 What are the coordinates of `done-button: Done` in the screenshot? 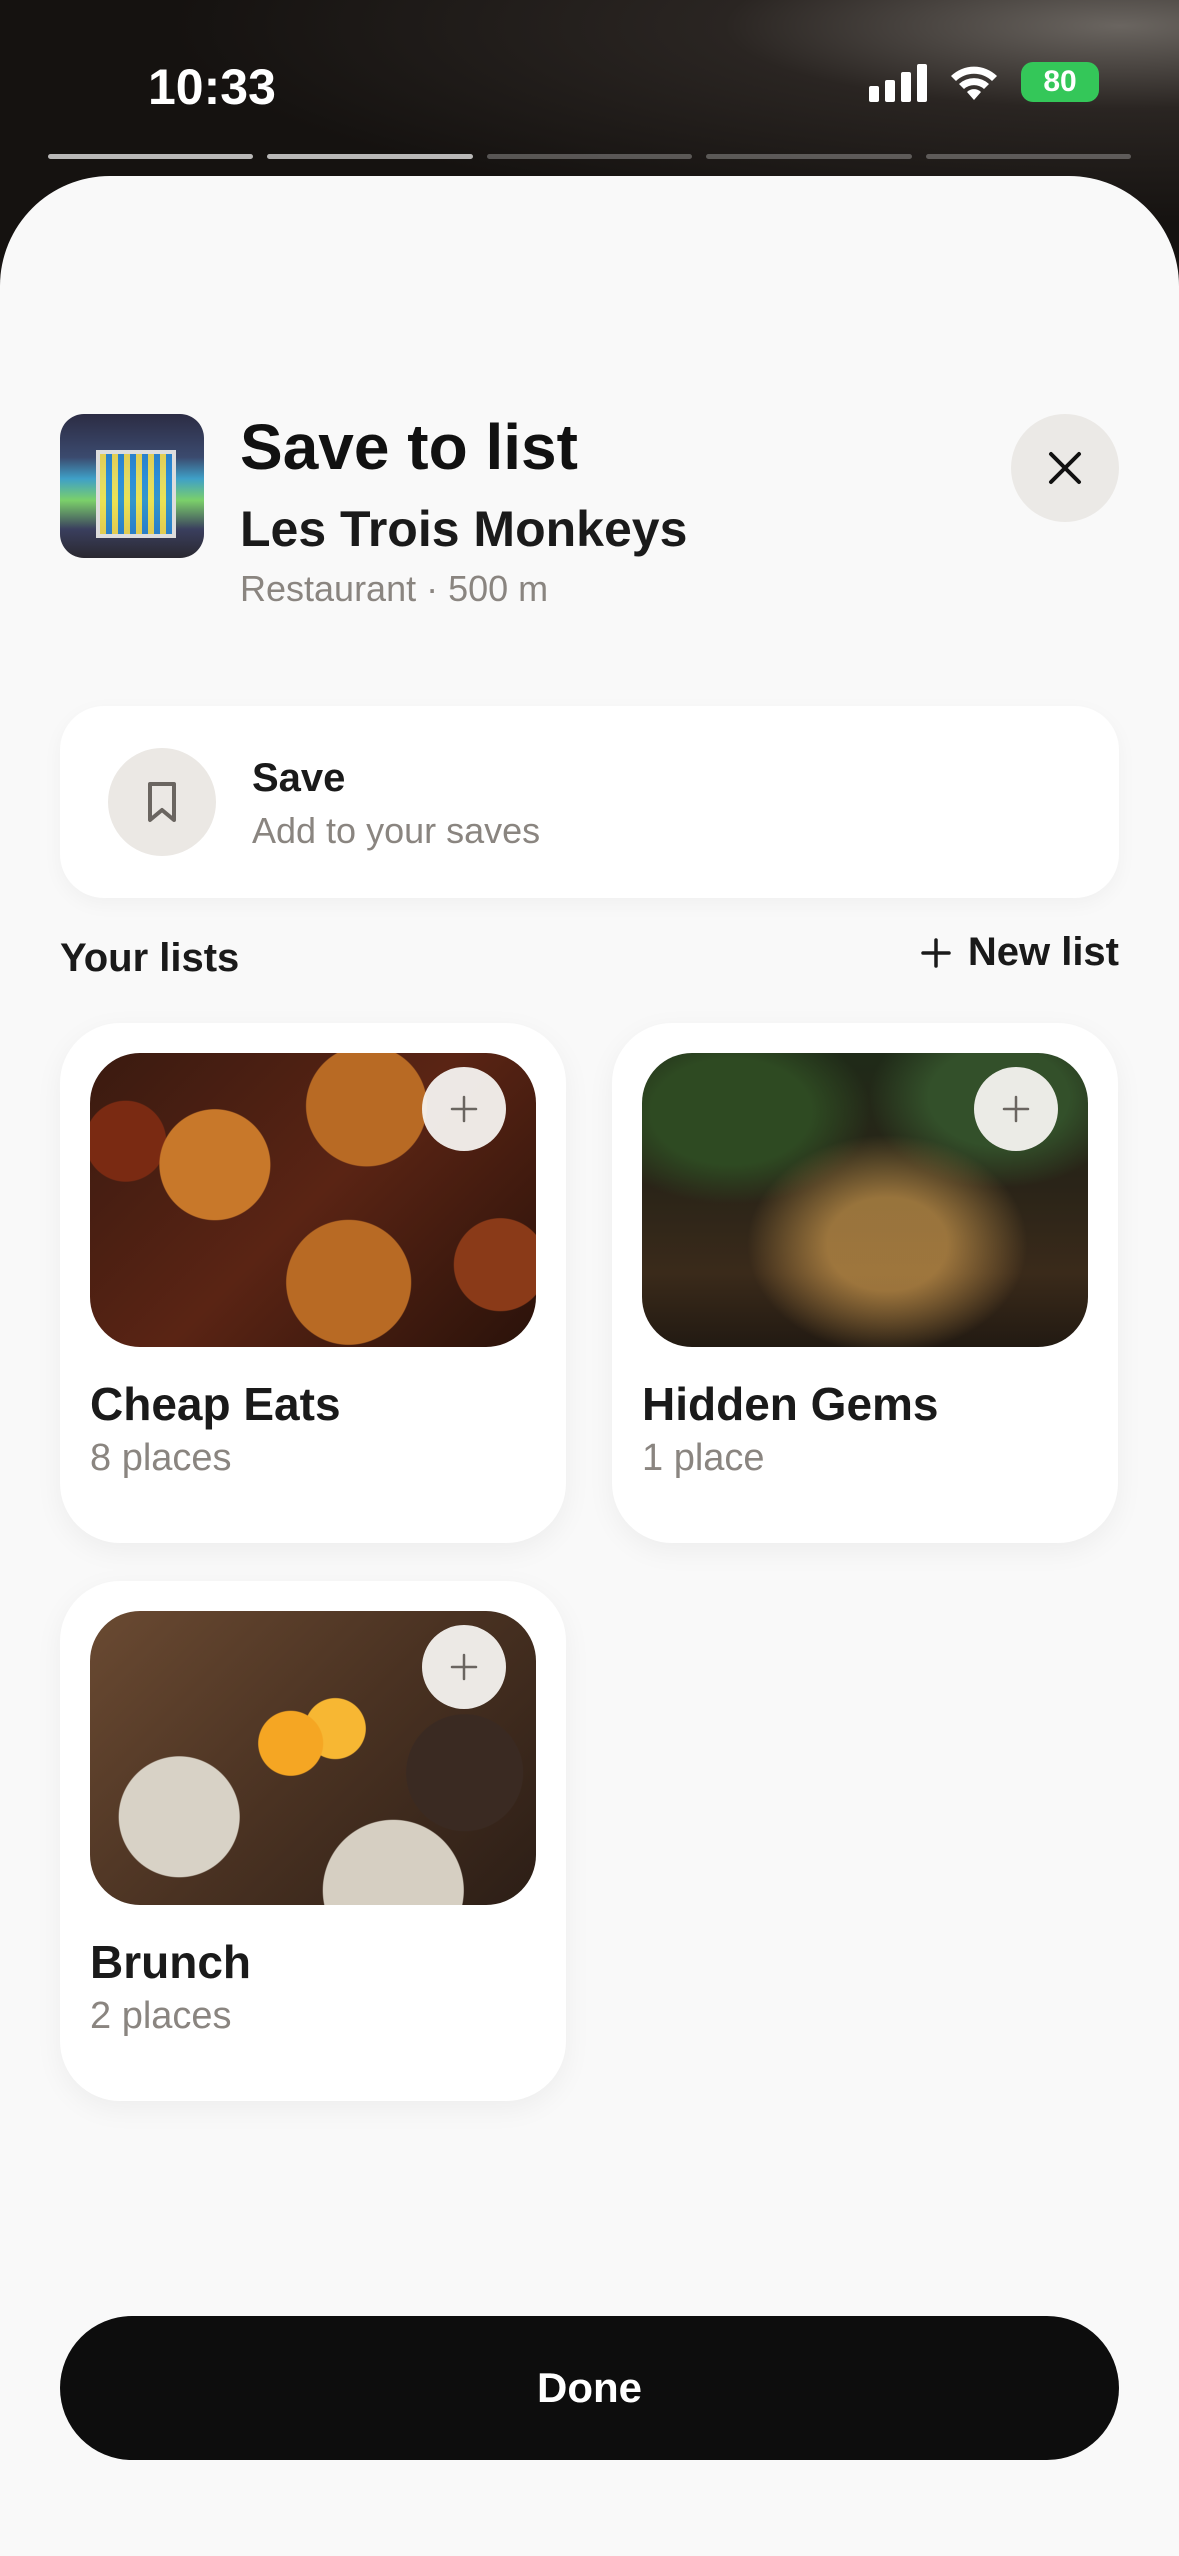 It's located at (589, 2388).